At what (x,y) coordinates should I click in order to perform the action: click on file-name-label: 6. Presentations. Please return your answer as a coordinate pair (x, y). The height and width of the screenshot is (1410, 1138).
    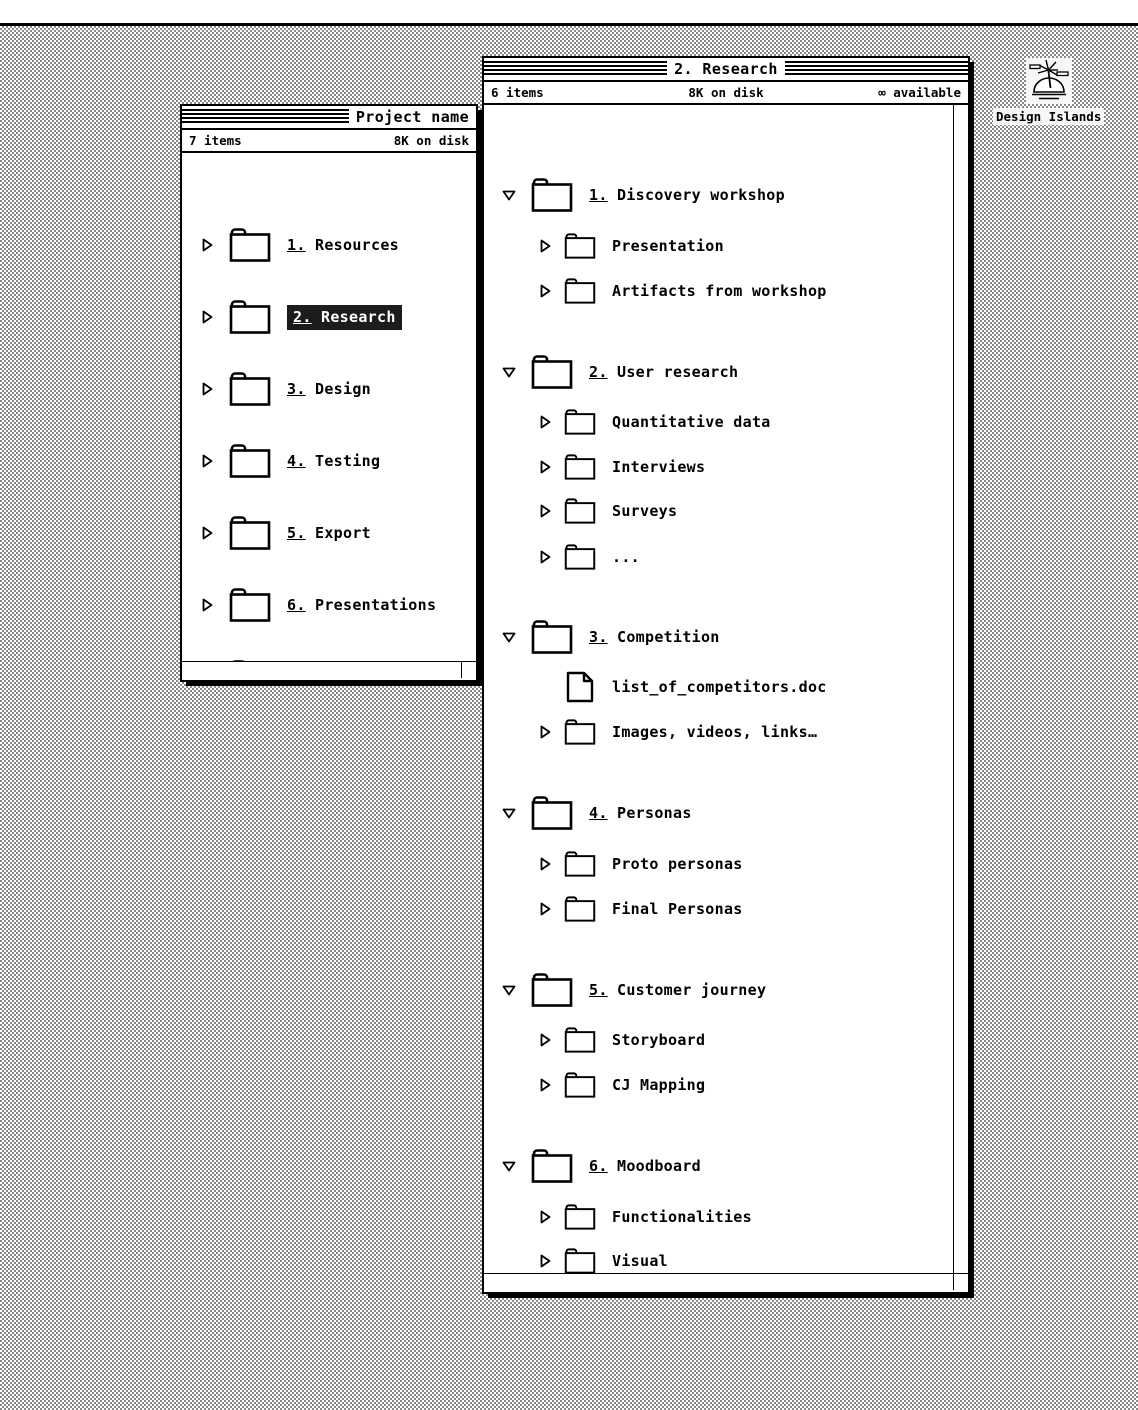
    Looking at the image, I should click on (361, 605).